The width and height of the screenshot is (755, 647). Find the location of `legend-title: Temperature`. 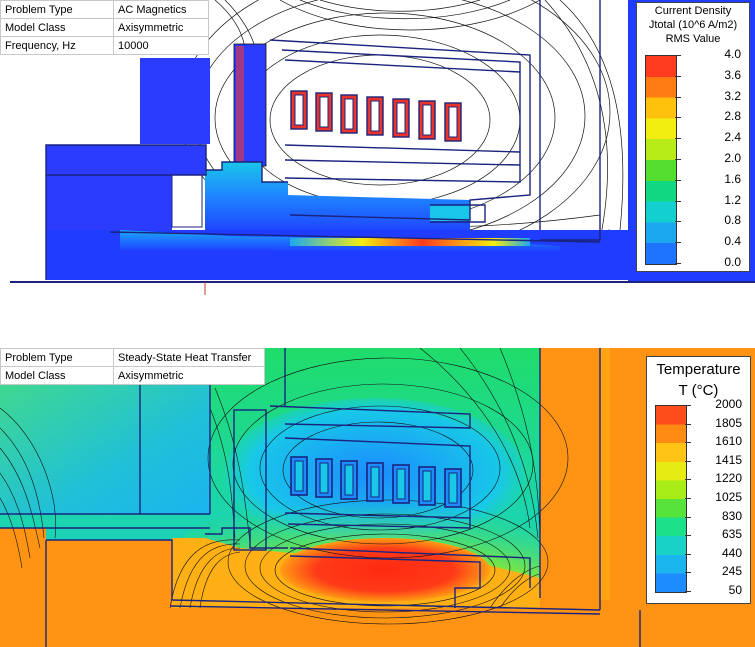

legend-title: Temperature is located at coordinates (698, 369).